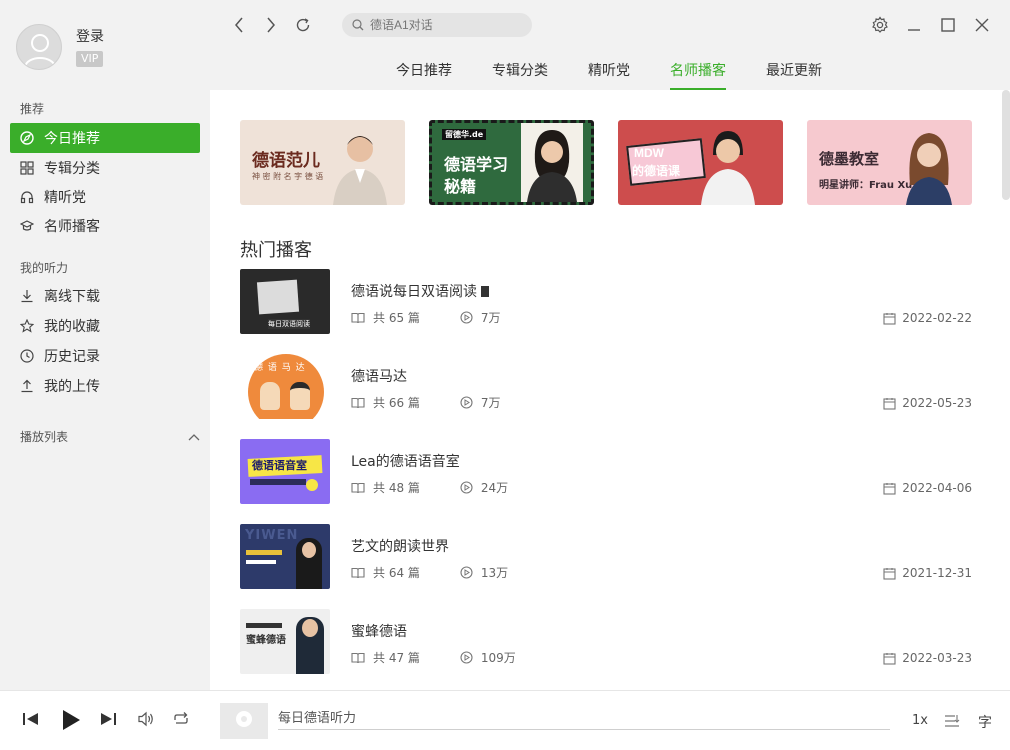 This screenshot has height=750, width=1010. Describe the element at coordinates (948, 25) in the screenshot. I see `maximize-icon` at that location.